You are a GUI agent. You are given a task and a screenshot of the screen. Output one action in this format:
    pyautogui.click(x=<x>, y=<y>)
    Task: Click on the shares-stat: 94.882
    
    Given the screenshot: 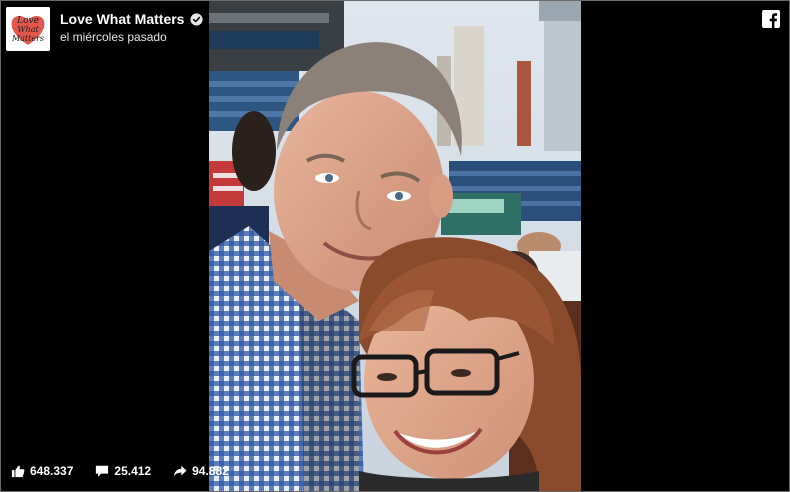 What is the action you would take?
    pyautogui.click(x=201, y=471)
    